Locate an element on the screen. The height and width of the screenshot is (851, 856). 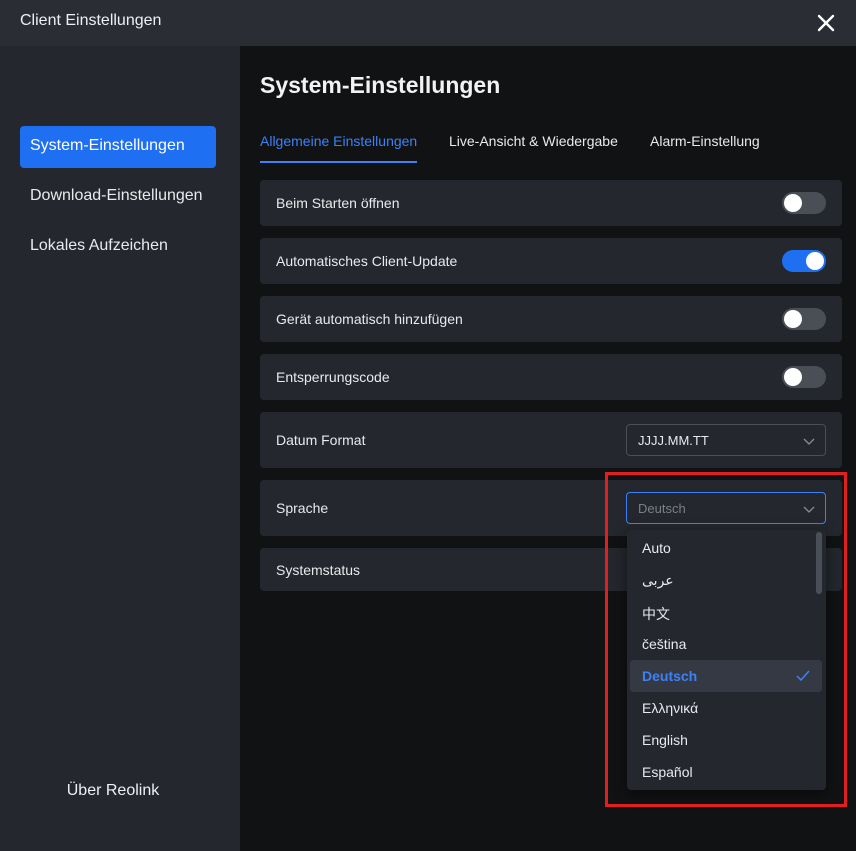
highlight-box is located at coordinates (726, 639).